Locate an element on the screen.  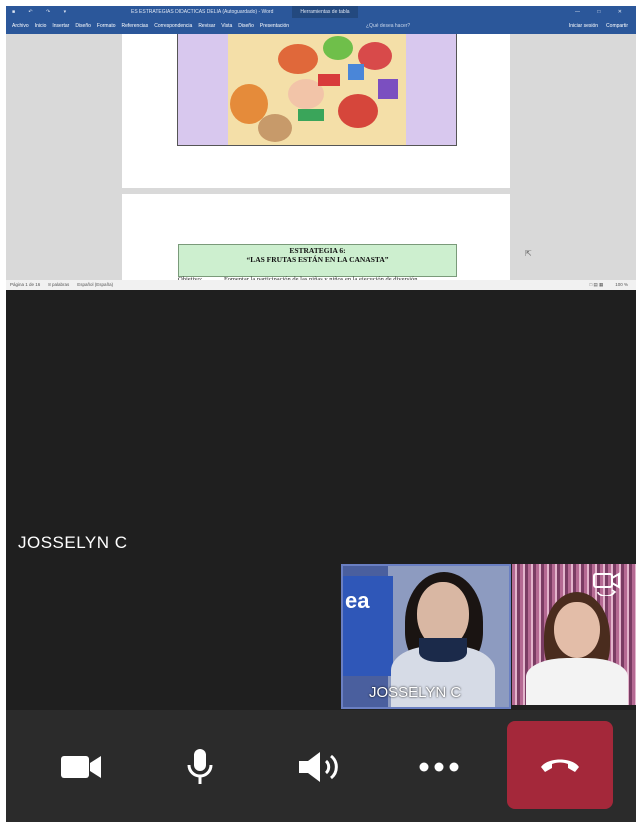
zoom-level: 100 % is located at coordinates (621, 285).